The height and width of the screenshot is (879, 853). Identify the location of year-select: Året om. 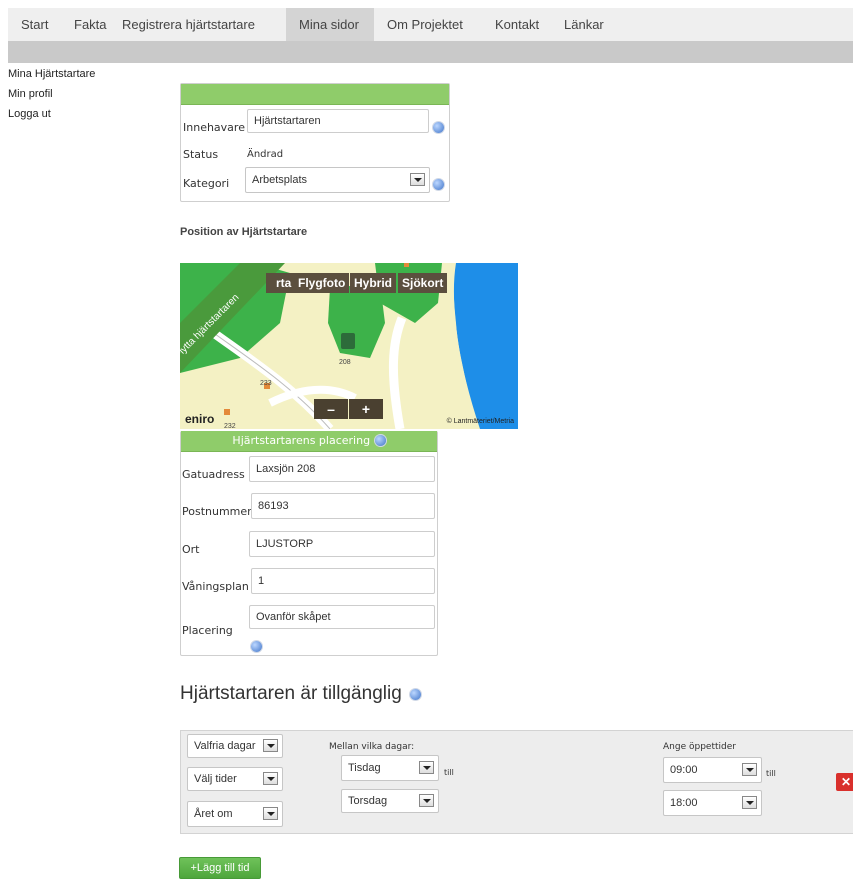
(235, 814).